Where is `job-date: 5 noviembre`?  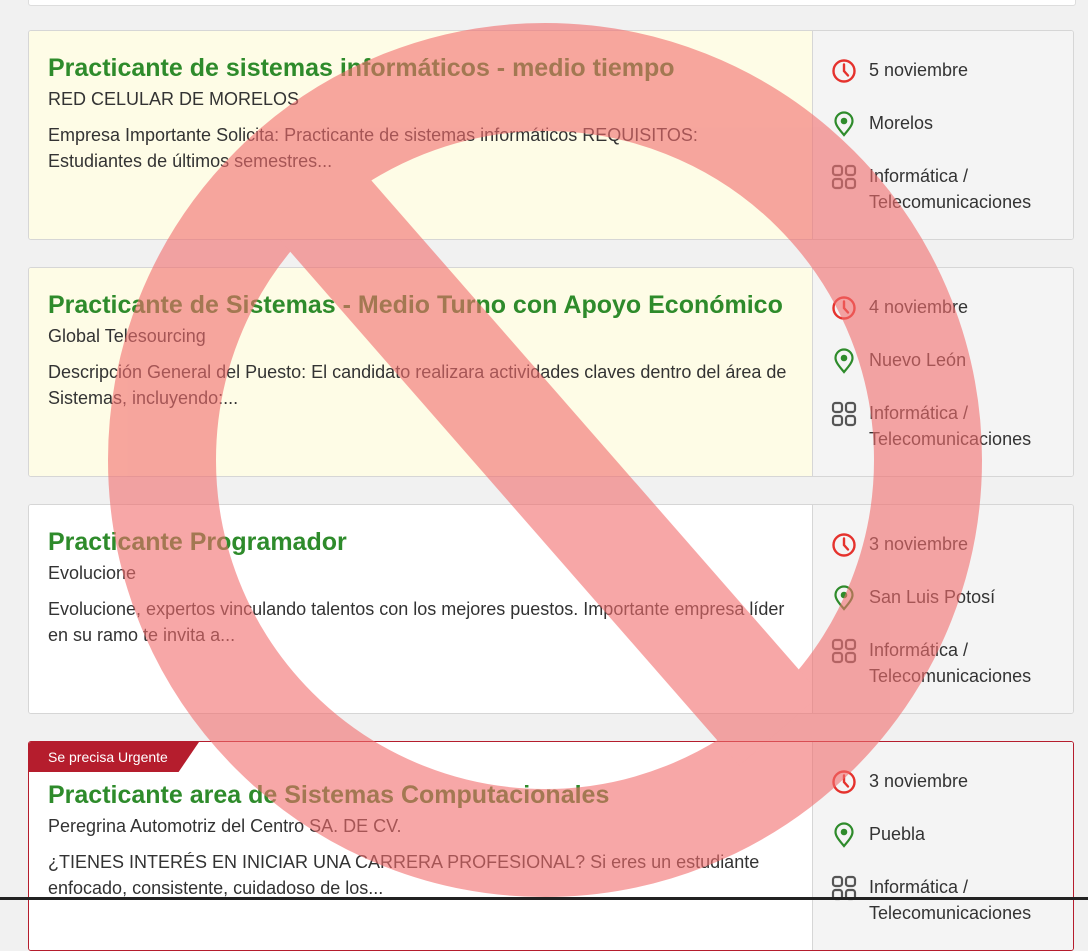 job-date: 5 noviembre is located at coordinates (952, 83).